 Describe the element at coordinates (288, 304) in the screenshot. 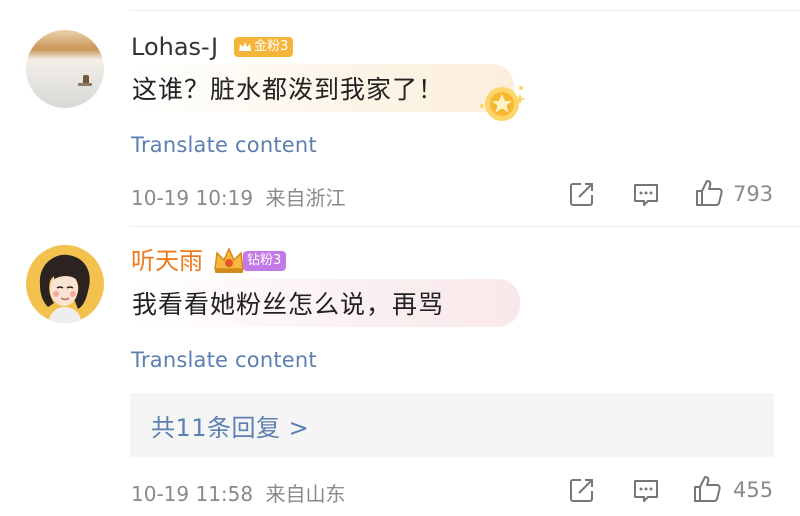

I see `comment-text: 我看看她粉丝怎么说，再骂` at that location.